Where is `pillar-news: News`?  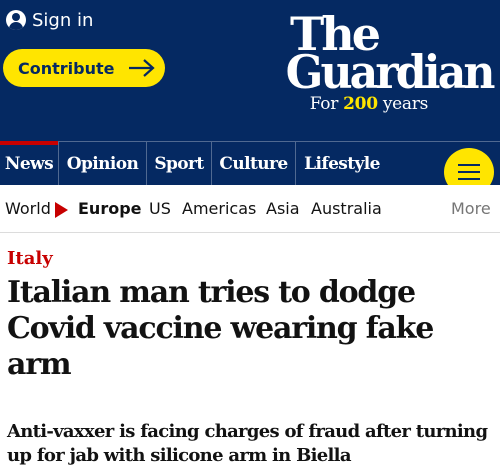
pillar-news: News is located at coordinates (29, 163).